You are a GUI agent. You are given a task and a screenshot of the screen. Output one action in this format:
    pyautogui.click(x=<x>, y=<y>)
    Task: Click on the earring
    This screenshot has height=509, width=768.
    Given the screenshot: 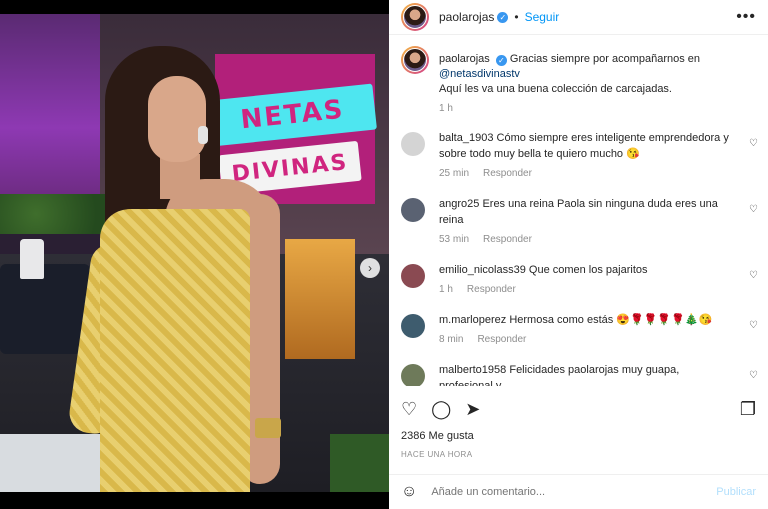 What is the action you would take?
    pyautogui.click(x=203, y=135)
    